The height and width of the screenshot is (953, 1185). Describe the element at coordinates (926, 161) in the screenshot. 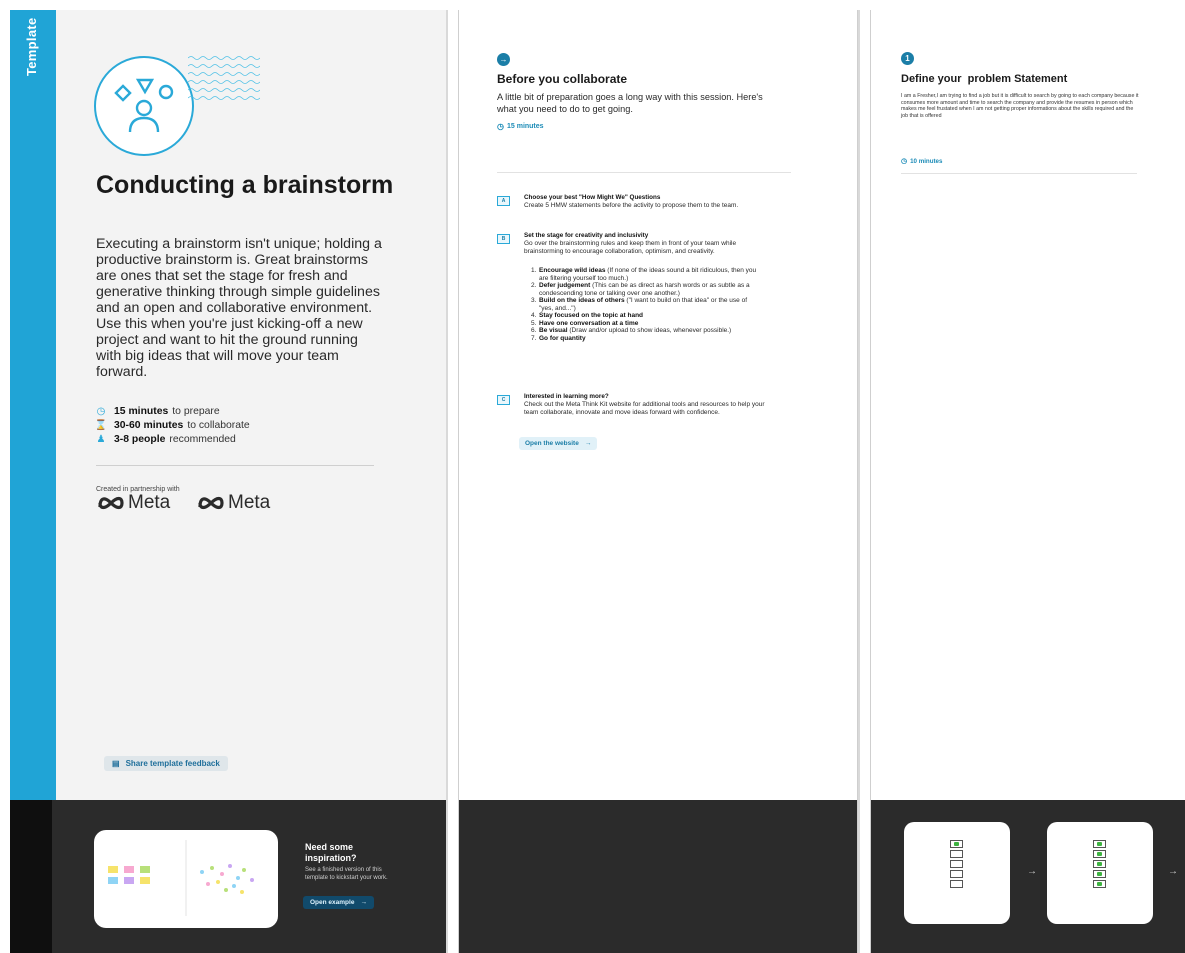

I see `problem-time-value: 10 minutes` at that location.